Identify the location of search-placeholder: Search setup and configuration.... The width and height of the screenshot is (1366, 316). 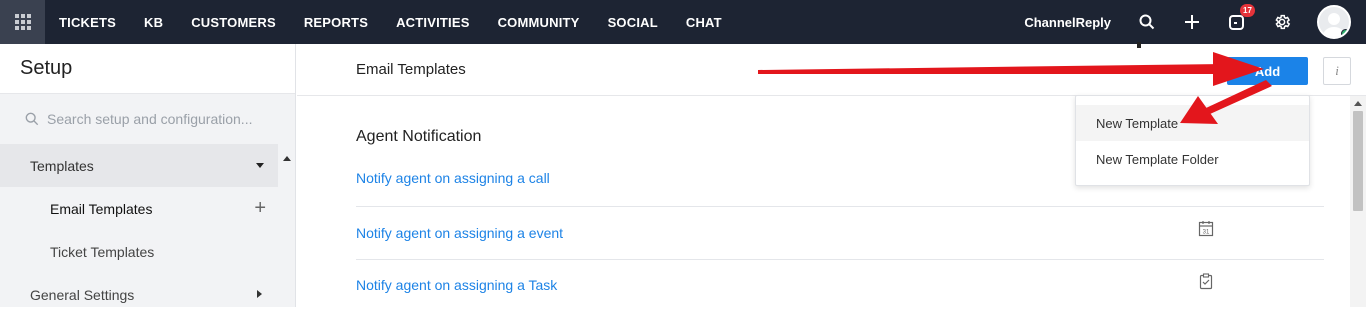
(150, 119).